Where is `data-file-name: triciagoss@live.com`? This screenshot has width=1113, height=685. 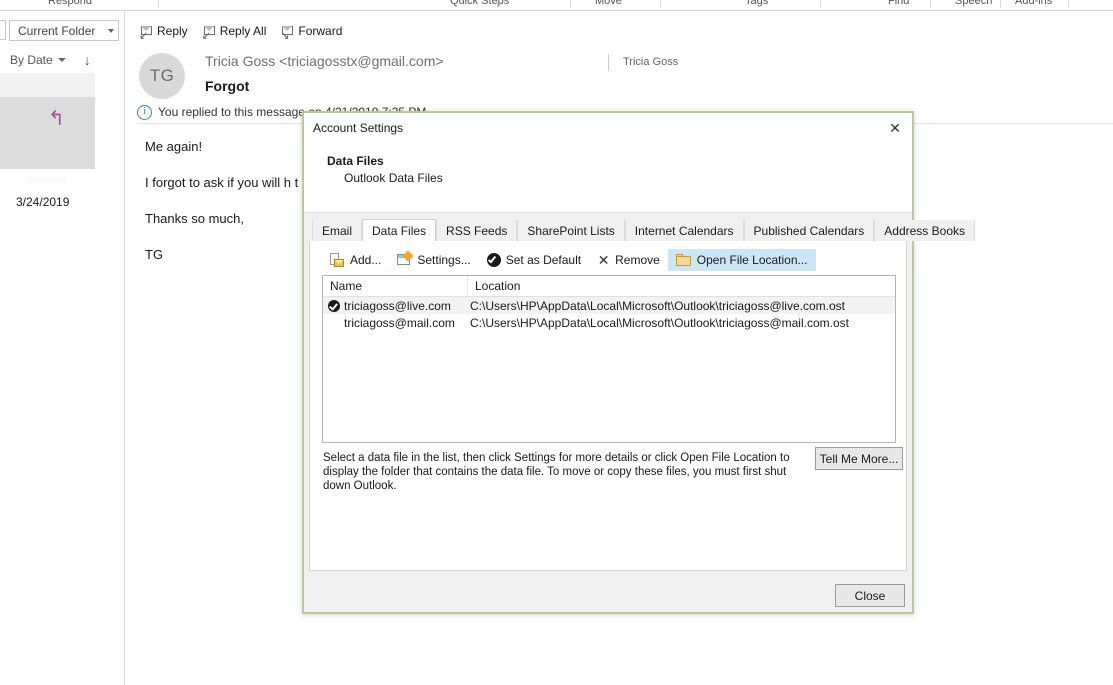 data-file-name: triciagoss@live.com is located at coordinates (397, 305).